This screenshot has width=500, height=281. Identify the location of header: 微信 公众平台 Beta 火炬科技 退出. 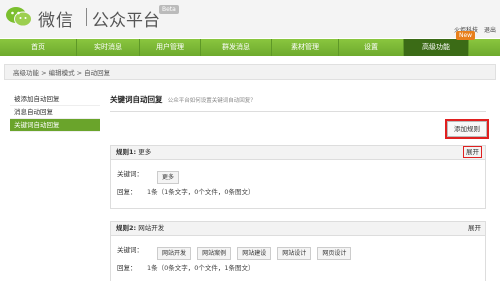
(250, 19).